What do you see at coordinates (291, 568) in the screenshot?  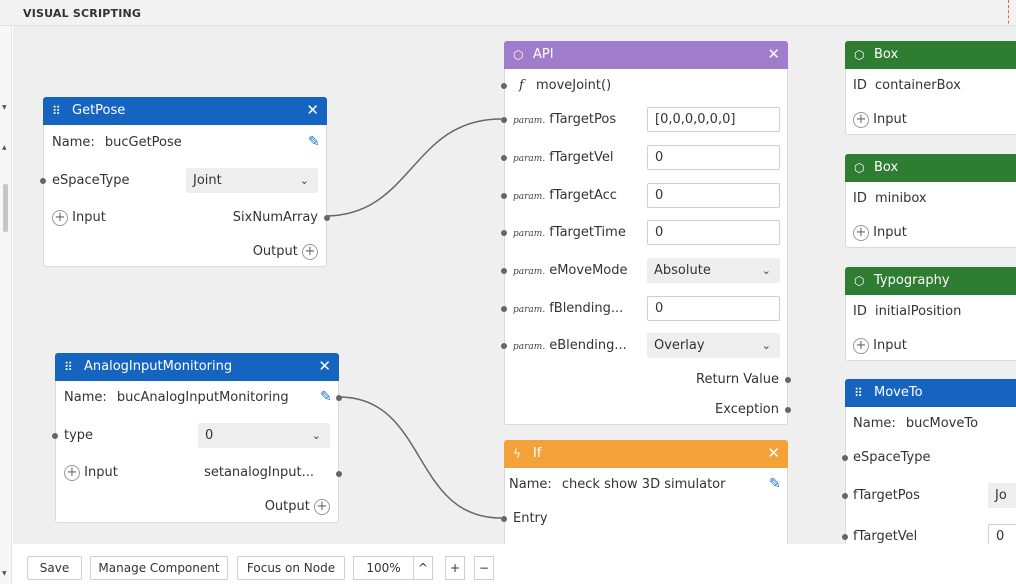 I see `focus-on-node-button: Focus on Node` at bounding box center [291, 568].